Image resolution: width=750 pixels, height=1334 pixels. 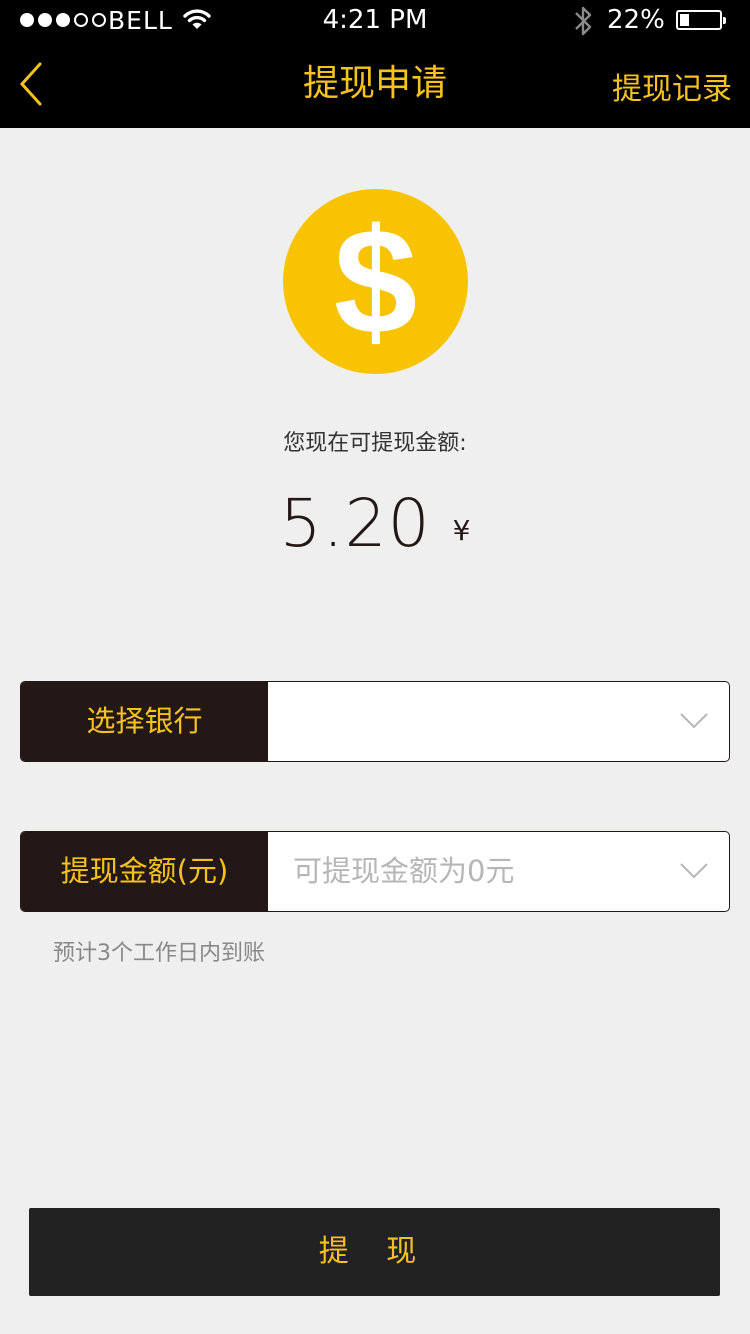 I want to click on available-amount: 5.20 ¥, so click(x=375, y=523).